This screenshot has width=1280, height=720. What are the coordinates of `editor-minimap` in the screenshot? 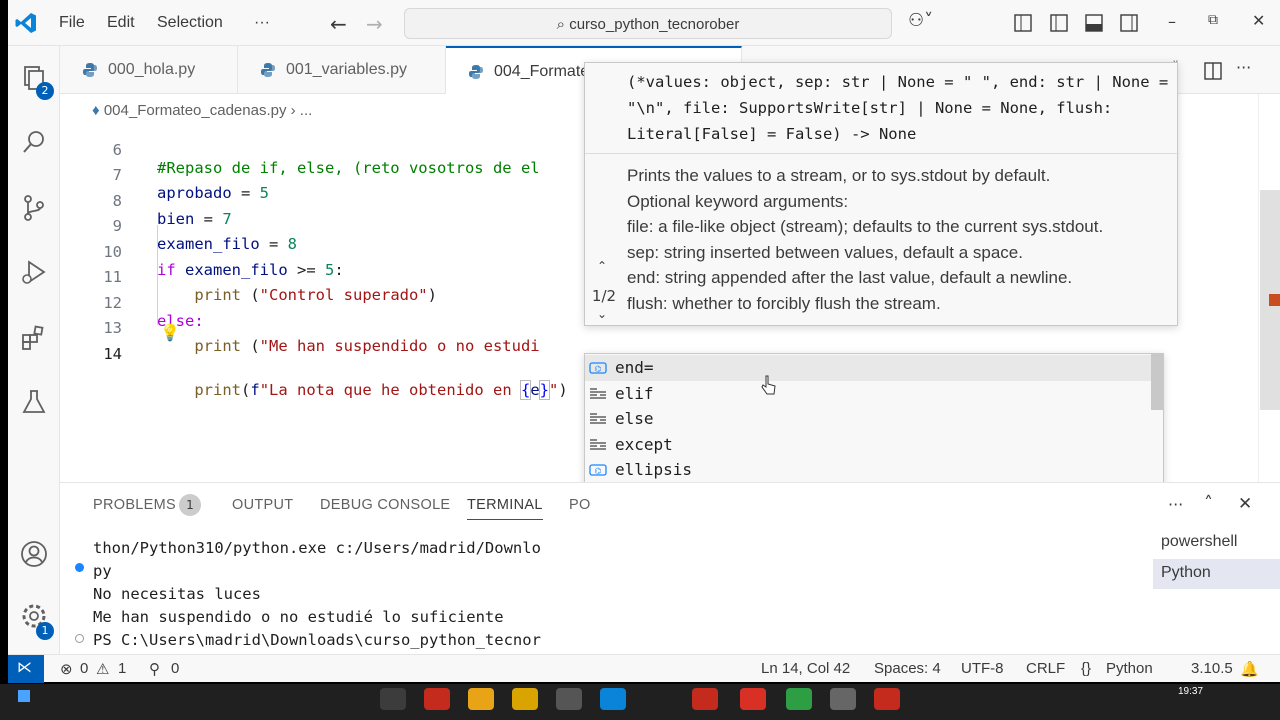 It's located at (1269, 288).